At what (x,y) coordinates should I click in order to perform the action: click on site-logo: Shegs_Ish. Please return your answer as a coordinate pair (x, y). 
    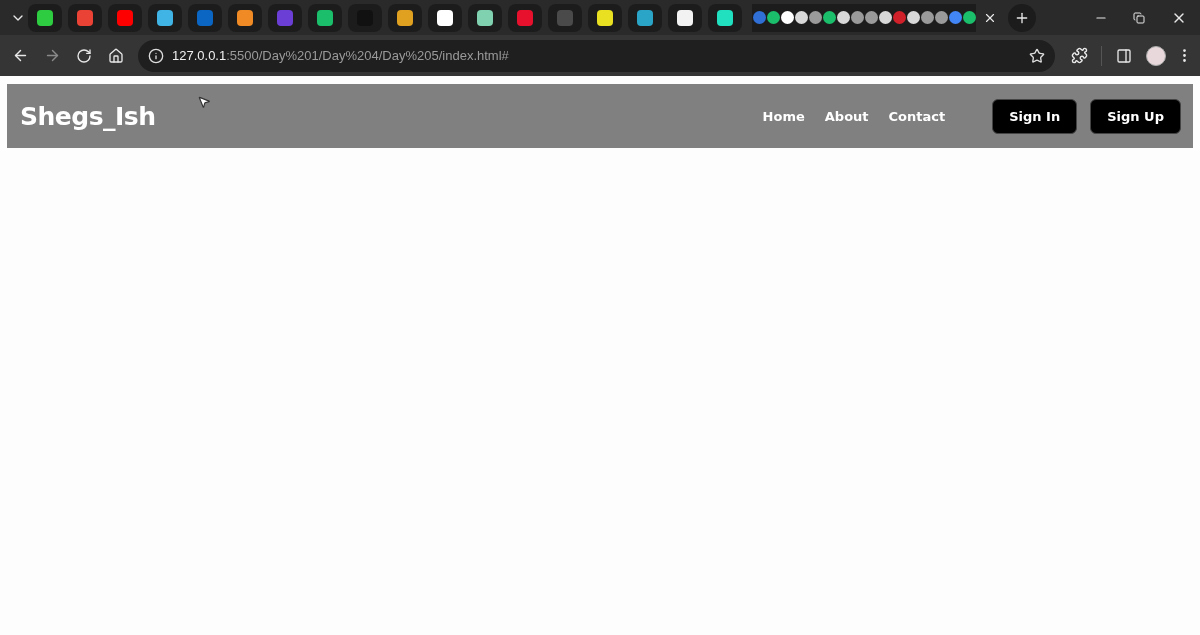
    Looking at the image, I should click on (88, 116).